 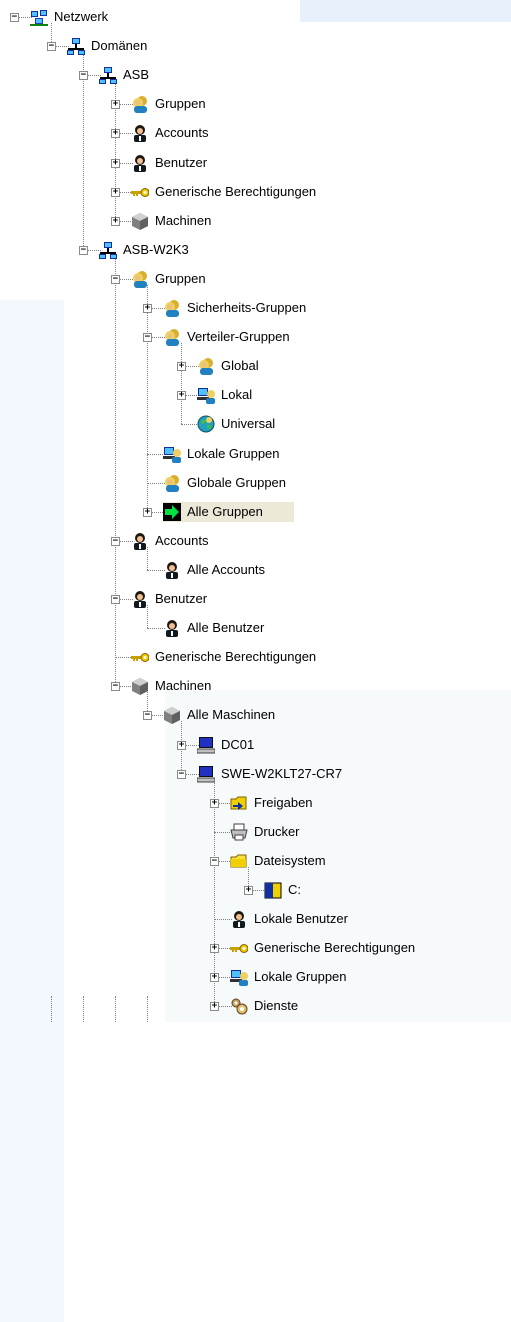 What do you see at coordinates (140, 686) in the screenshot?
I see `machine-icon` at bounding box center [140, 686].